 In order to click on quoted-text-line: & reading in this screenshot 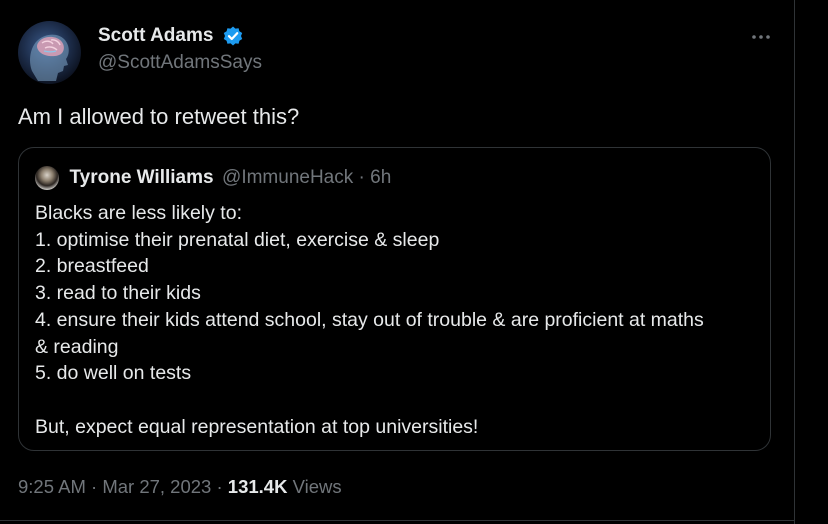, I will do `click(77, 346)`.